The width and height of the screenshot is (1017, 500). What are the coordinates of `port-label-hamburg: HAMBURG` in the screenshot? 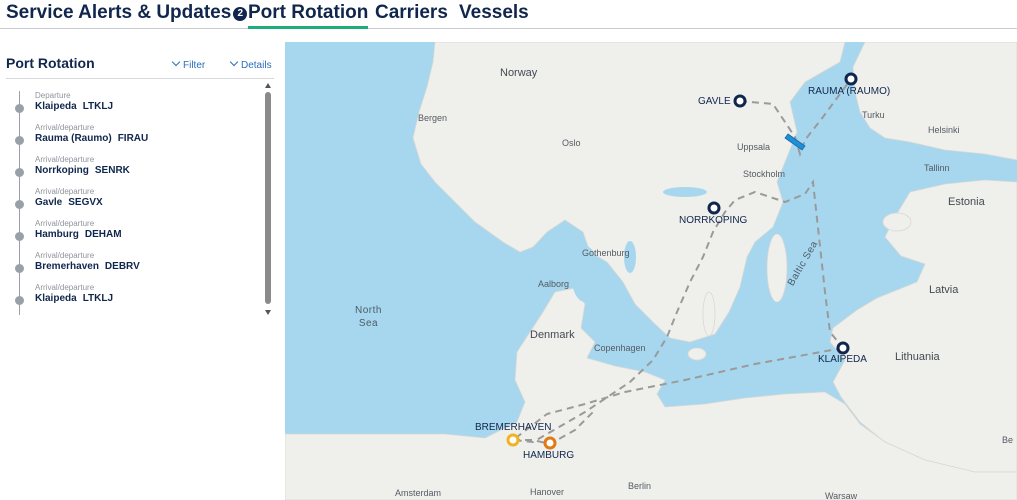 It's located at (548, 455).